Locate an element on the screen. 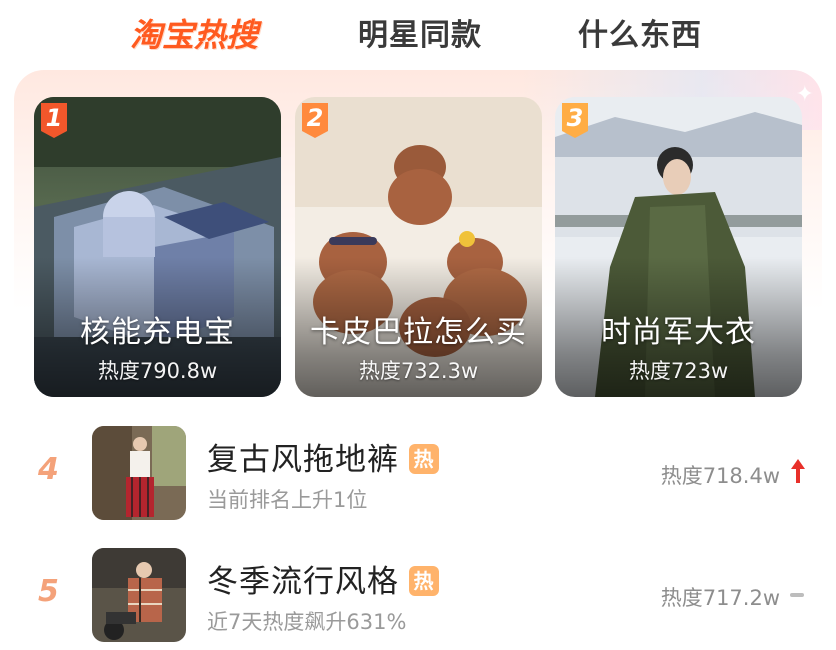 The width and height of the screenshot is (836, 650). card-heat: 热度723w is located at coordinates (678, 371).